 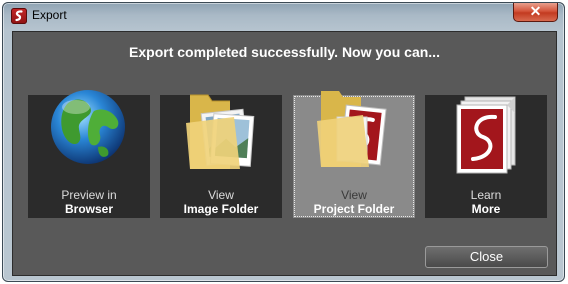 What do you see at coordinates (89, 127) in the screenshot?
I see `globe-icon` at bounding box center [89, 127].